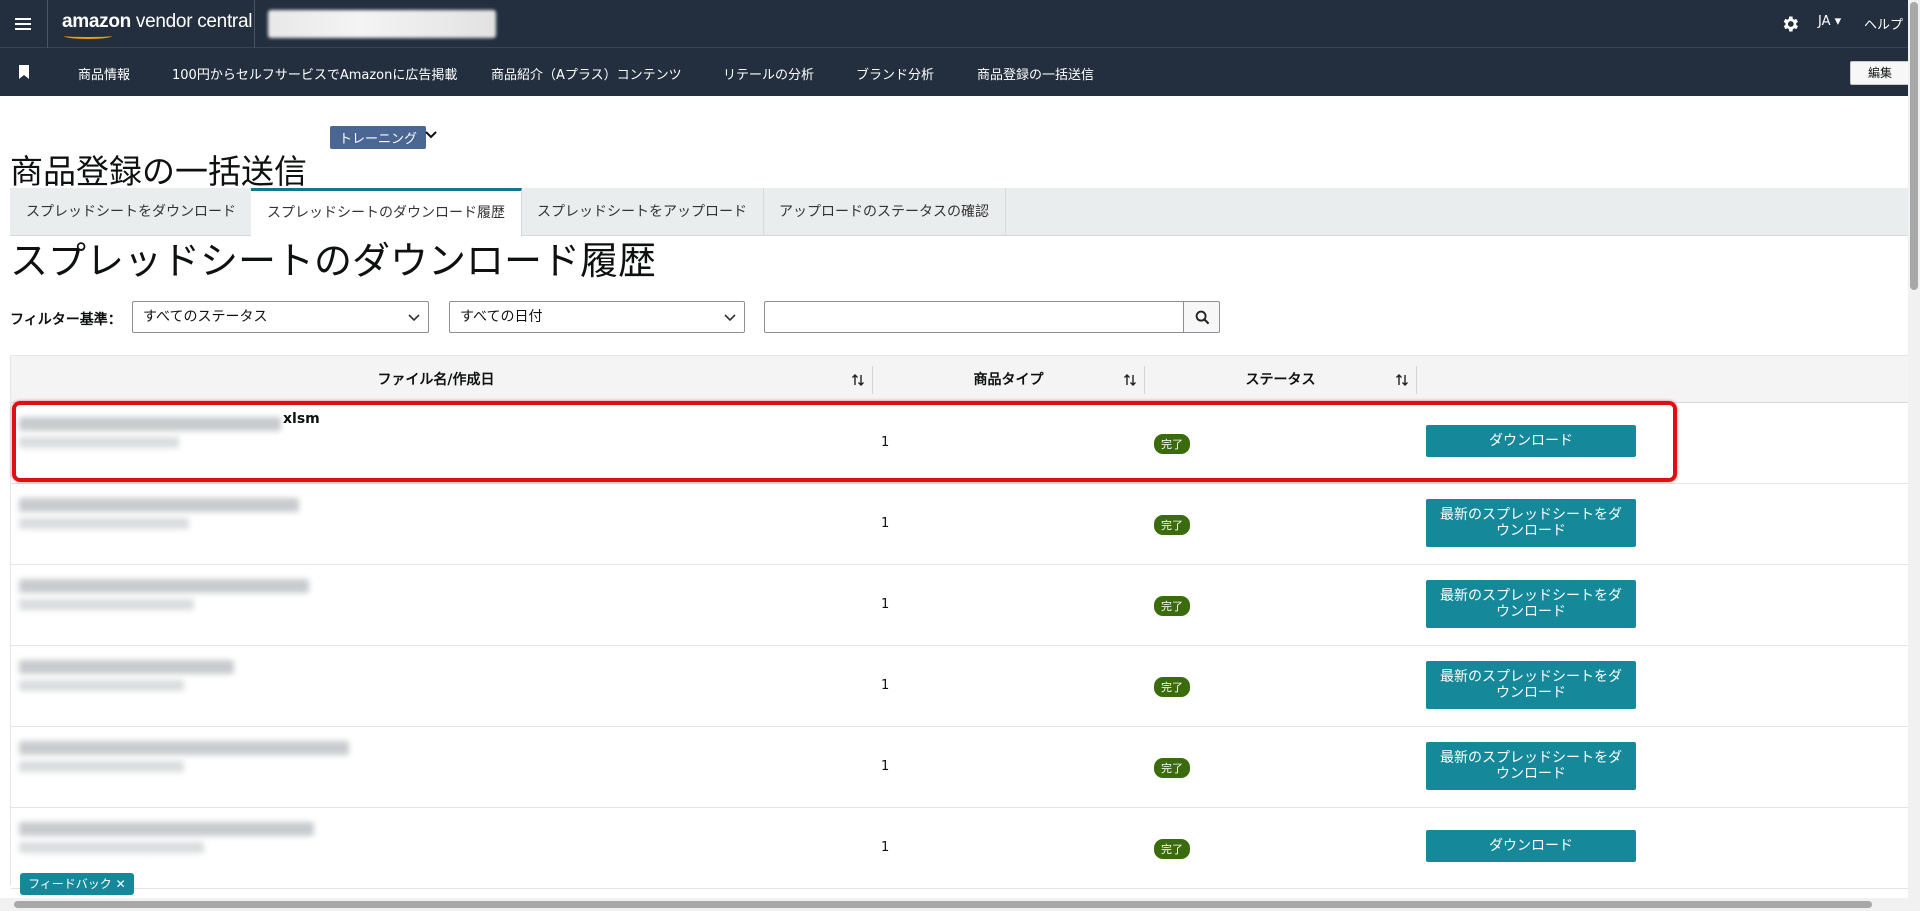  Describe the element at coordinates (280, 317) in the screenshot. I see `status-filter-select: すべてのステータス` at that location.